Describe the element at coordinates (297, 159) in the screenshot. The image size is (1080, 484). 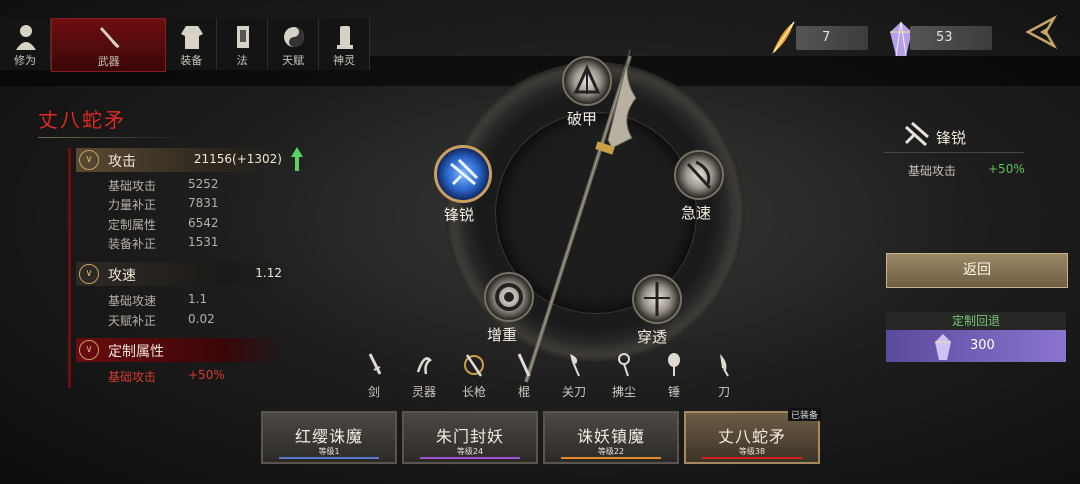
I see `up-arrow-icon` at that location.